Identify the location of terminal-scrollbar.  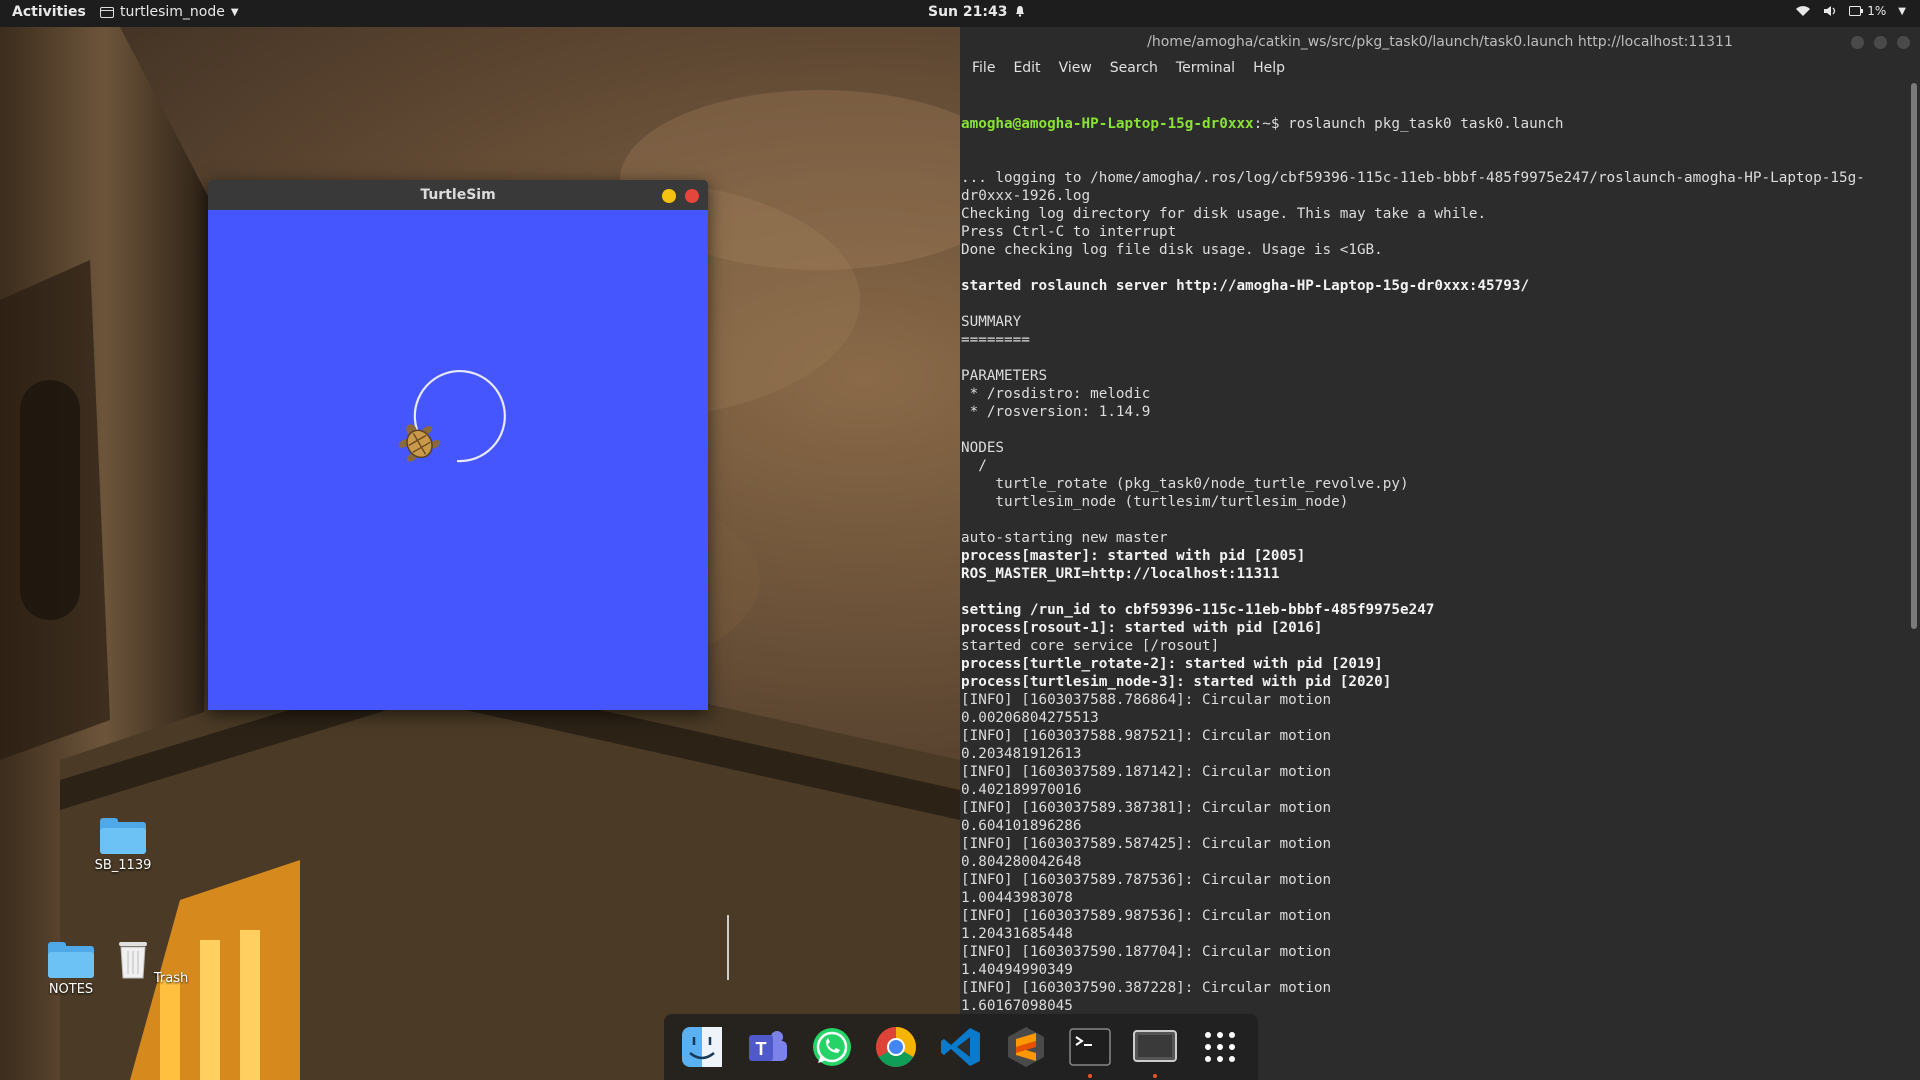
(1914, 356).